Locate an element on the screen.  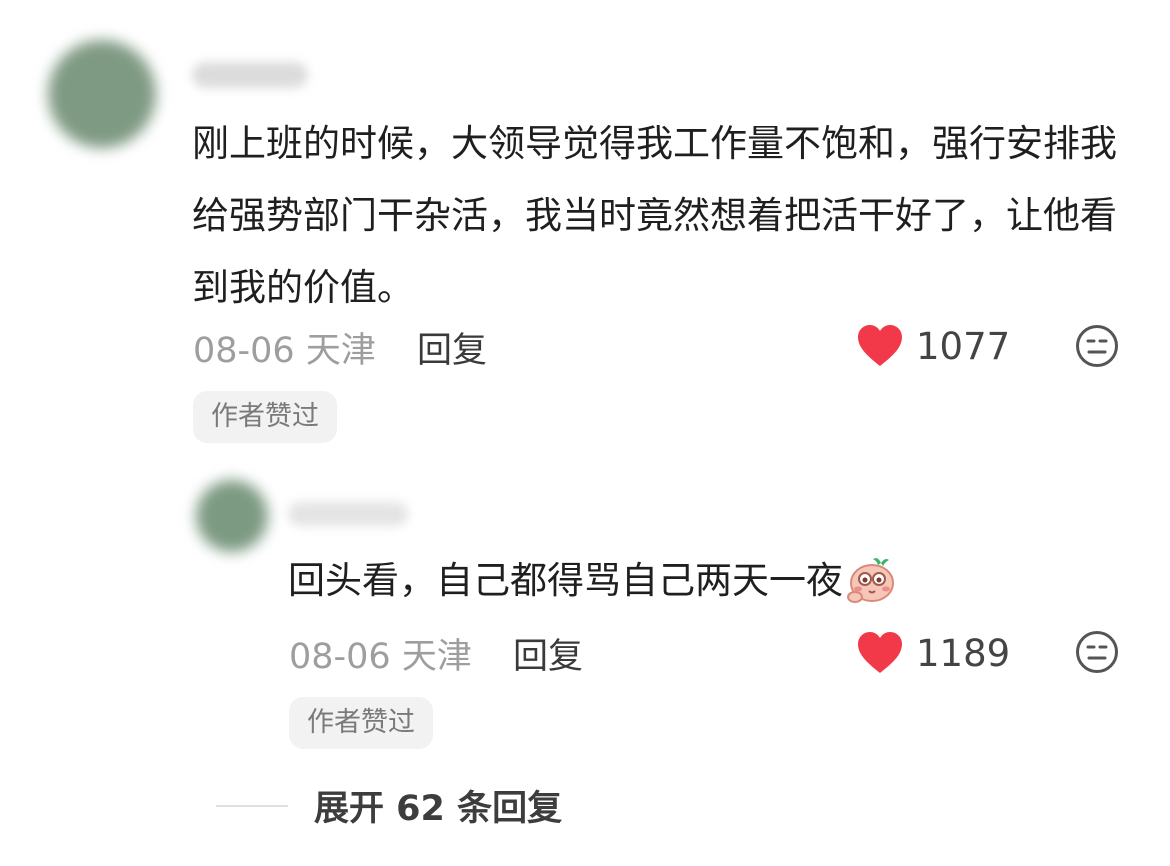
divider-line is located at coordinates (252, 805).